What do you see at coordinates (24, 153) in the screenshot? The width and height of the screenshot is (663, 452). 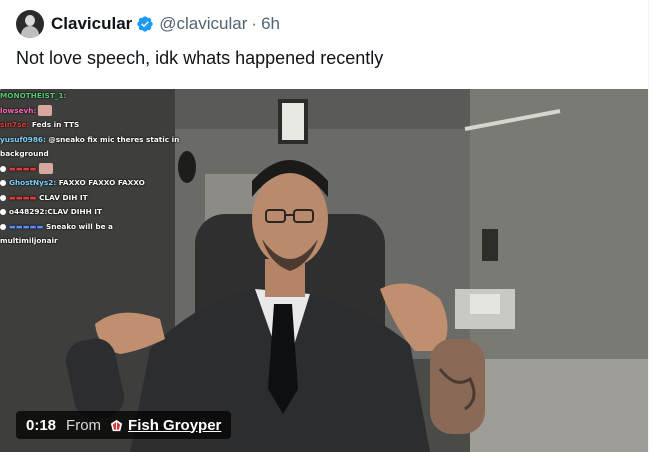 I see `chat-message: background` at bounding box center [24, 153].